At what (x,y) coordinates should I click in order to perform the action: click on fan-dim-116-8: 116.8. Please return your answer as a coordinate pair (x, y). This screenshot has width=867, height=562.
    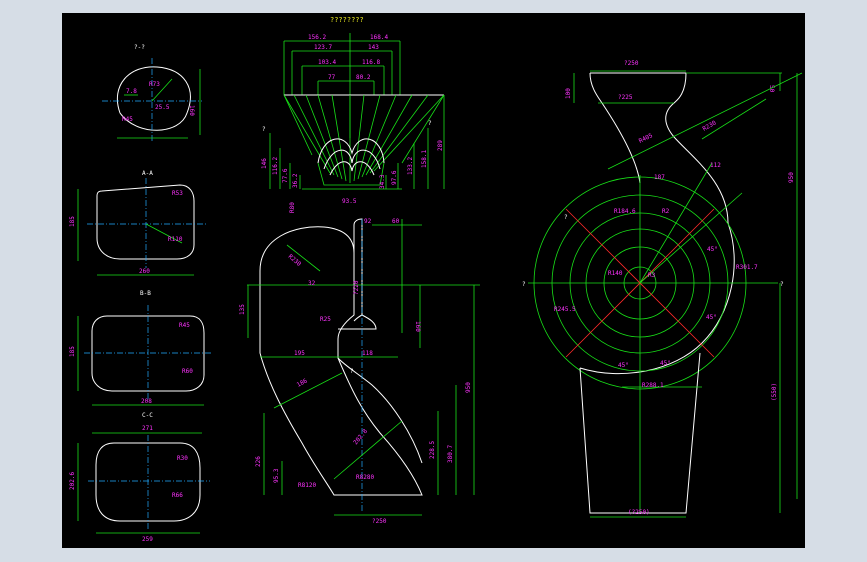
    Looking at the image, I should click on (371, 62).